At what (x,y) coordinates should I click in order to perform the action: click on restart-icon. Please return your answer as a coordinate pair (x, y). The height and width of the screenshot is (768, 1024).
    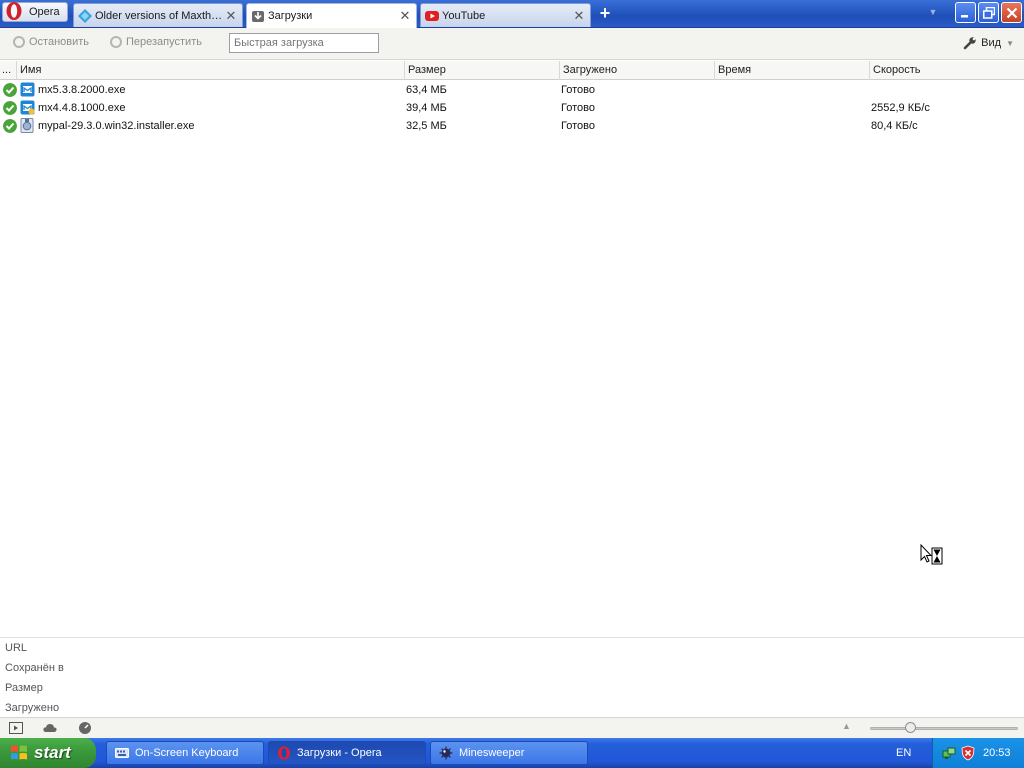
    Looking at the image, I should click on (116, 42).